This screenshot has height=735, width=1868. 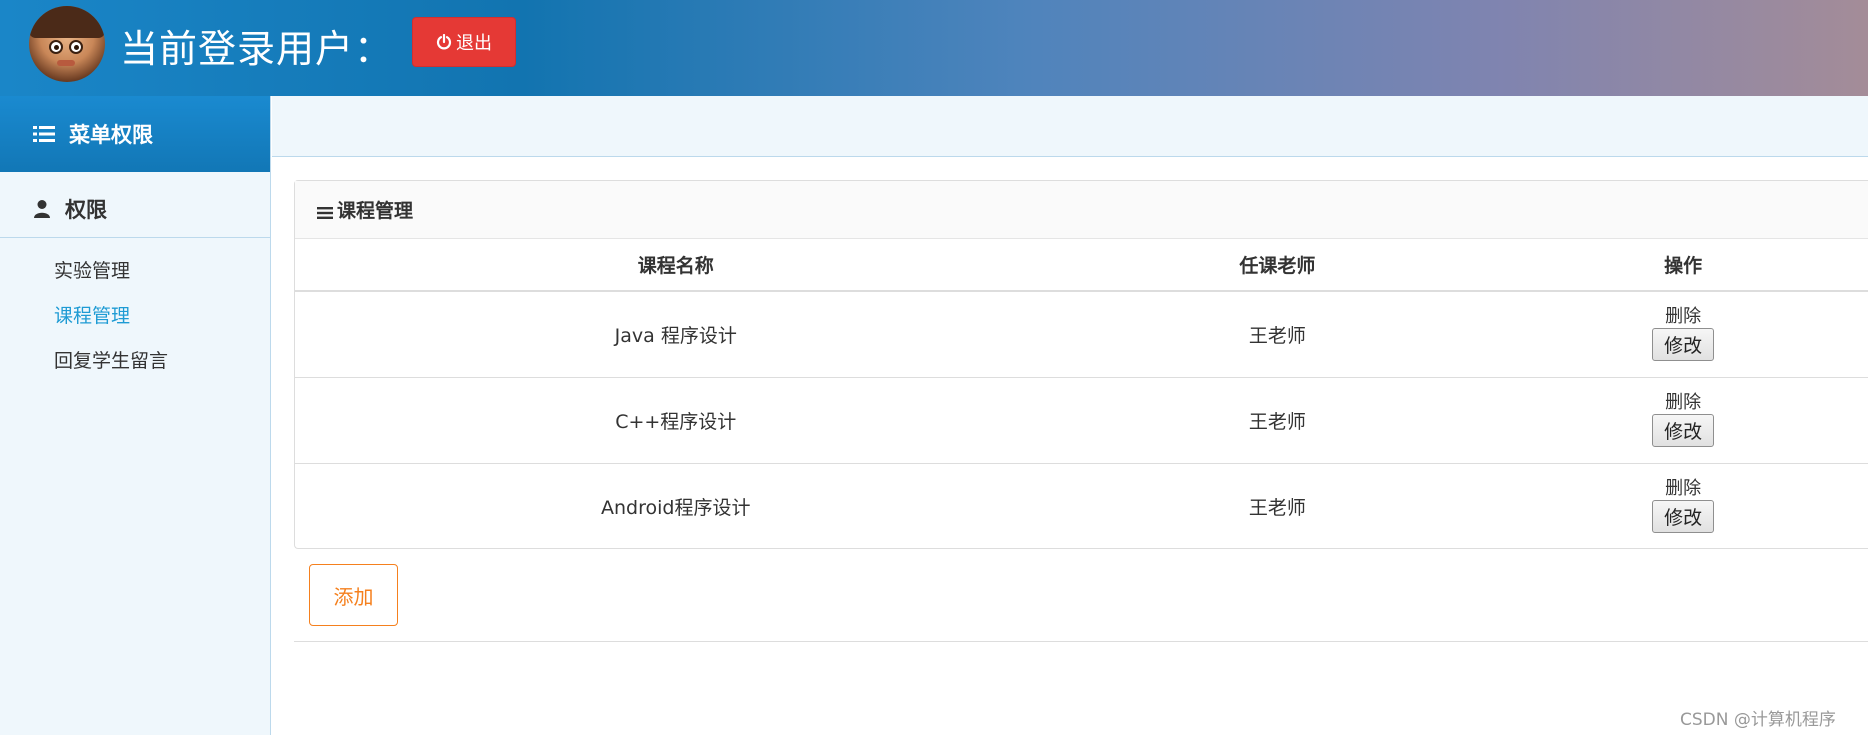 I want to click on logout-button: 退出, so click(x=464, y=42).